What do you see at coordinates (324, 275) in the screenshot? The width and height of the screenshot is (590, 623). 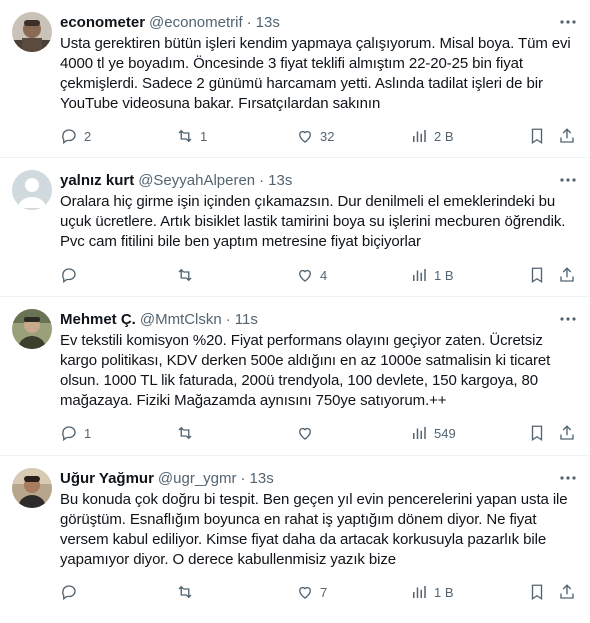 I see `like-count: 4` at bounding box center [324, 275].